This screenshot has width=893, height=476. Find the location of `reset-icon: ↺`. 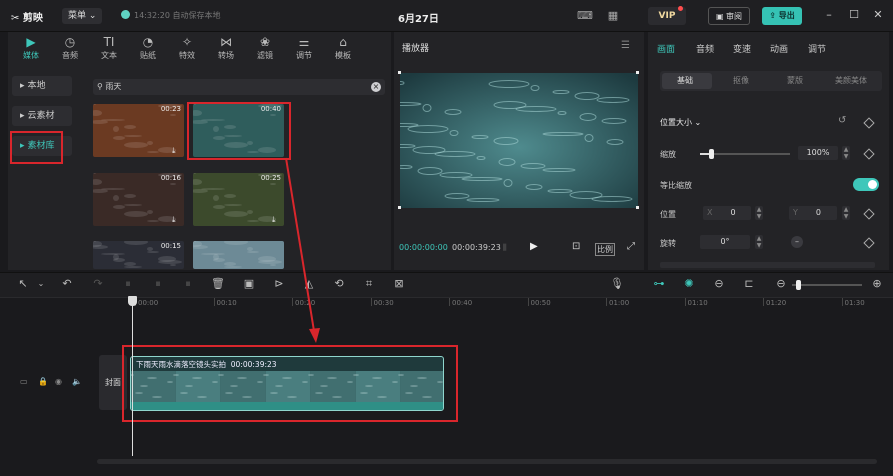

reset-icon: ↺ is located at coordinates (842, 120).